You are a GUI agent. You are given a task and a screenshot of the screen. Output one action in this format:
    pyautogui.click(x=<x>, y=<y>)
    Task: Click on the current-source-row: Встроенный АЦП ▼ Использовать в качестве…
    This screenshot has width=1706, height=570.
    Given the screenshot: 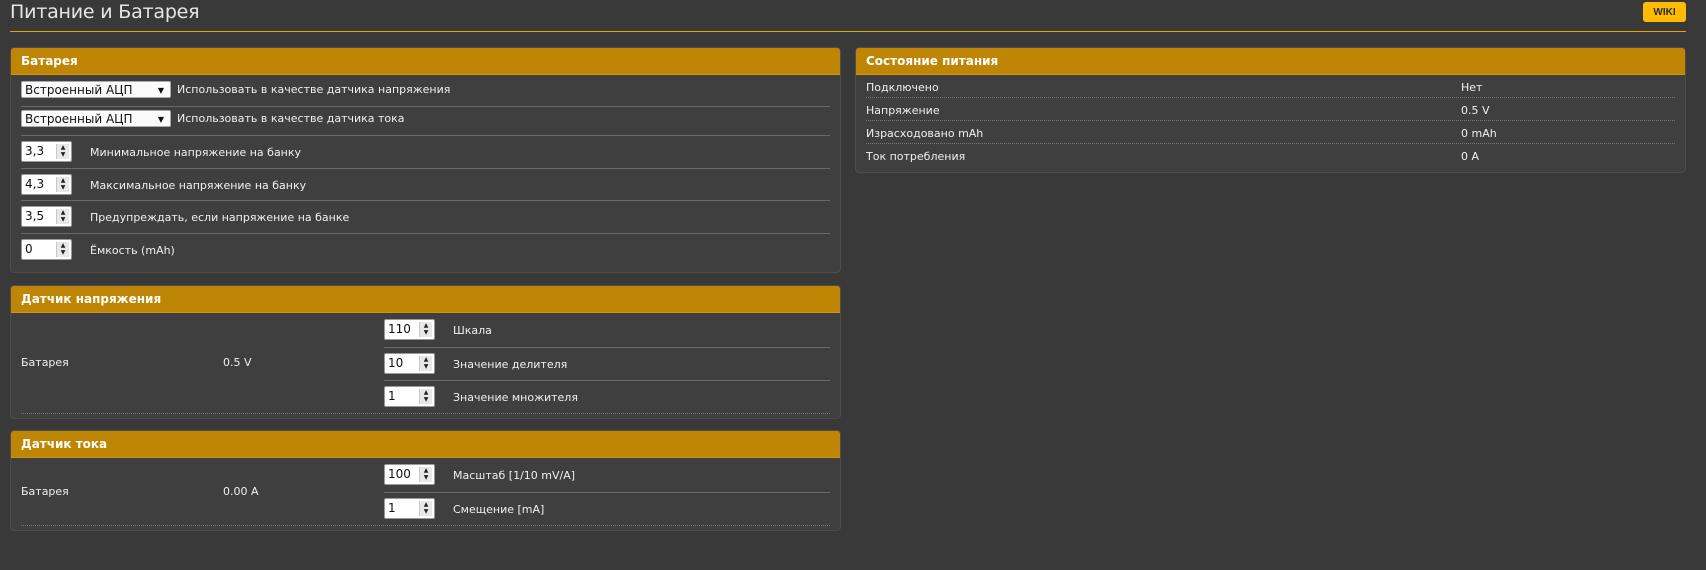 What is the action you would take?
    pyautogui.click(x=425, y=121)
    